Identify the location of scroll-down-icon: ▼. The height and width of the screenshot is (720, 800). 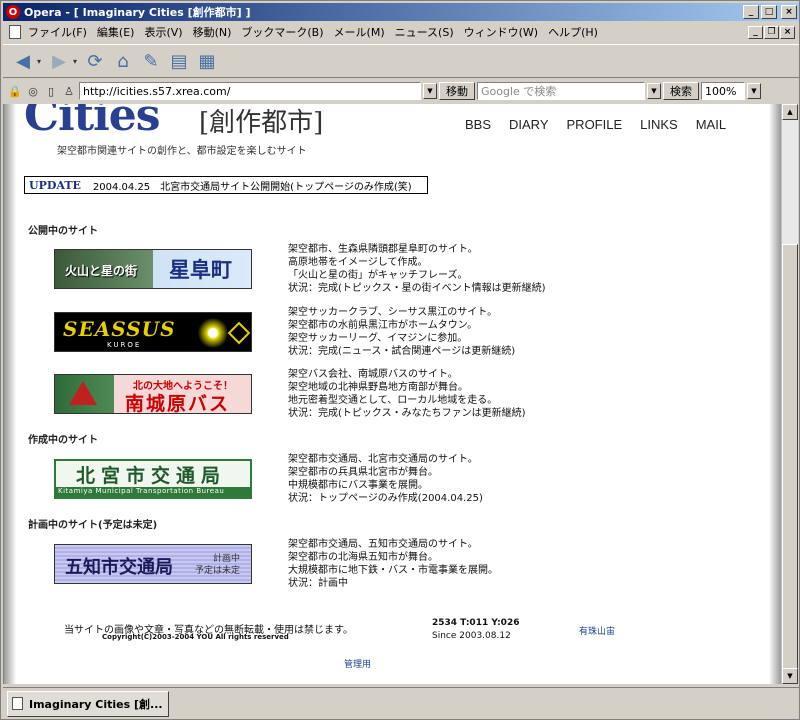
(790, 676).